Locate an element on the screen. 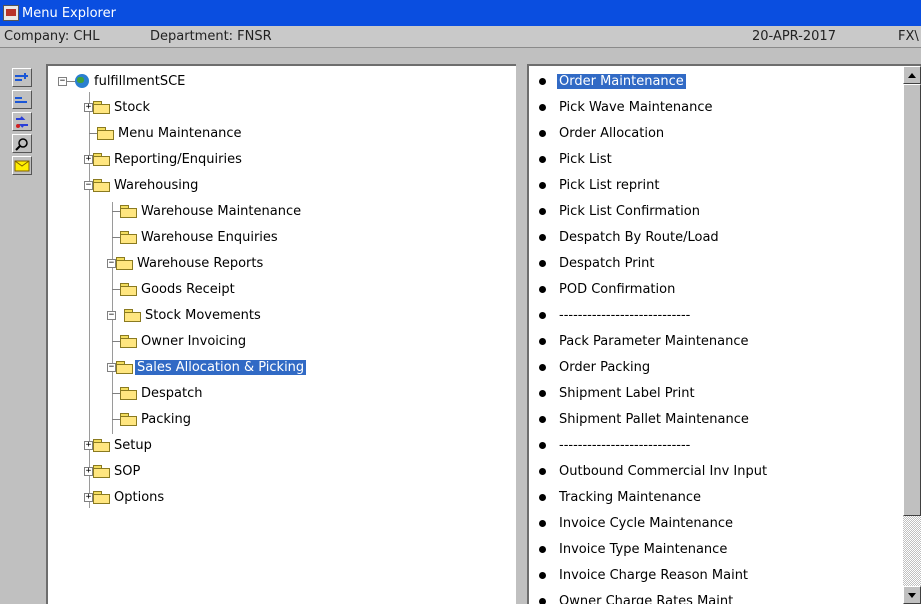 Image resolution: width=921 pixels, height=604 pixels. scrollbar-thumb is located at coordinates (912, 300).